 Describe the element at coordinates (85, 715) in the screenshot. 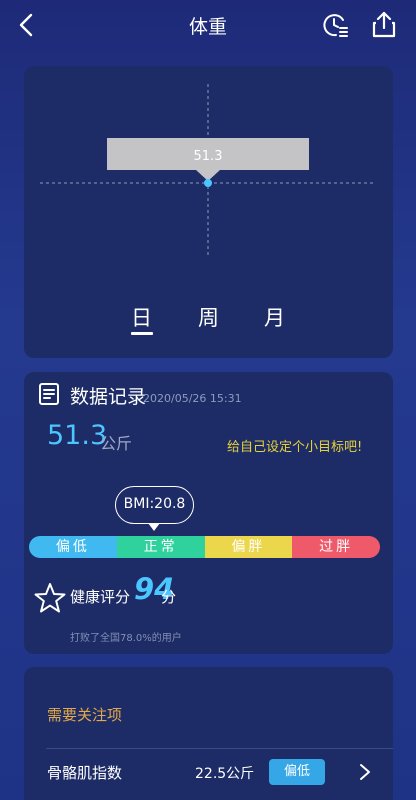

I see `attention-title: 需要关注项` at that location.